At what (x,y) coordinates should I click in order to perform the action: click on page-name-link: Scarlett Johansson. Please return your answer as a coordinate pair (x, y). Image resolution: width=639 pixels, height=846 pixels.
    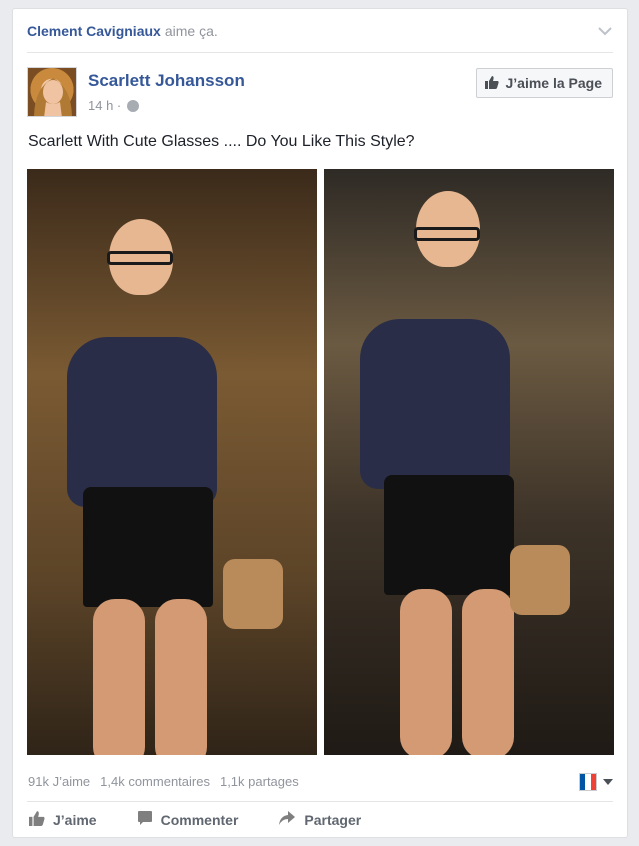
    Looking at the image, I should click on (166, 81).